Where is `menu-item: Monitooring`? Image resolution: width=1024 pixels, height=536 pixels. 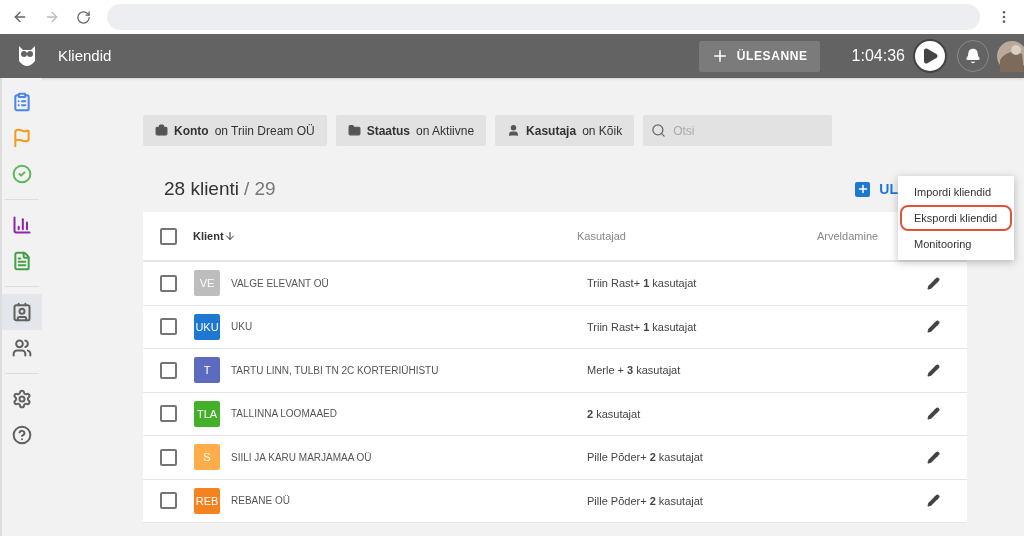 menu-item: Monitooring is located at coordinates (956, 244).